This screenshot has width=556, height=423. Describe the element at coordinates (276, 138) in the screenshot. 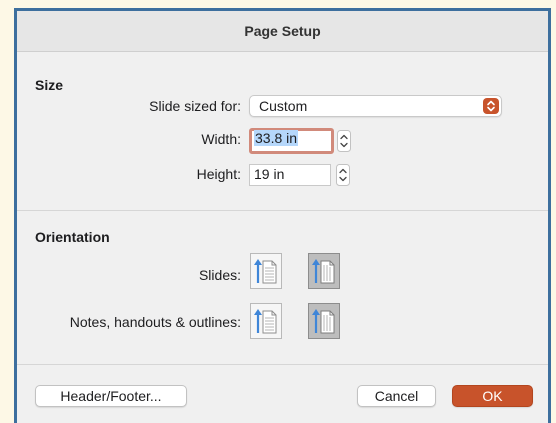

I see `width-value: 33.8 in` at that location.